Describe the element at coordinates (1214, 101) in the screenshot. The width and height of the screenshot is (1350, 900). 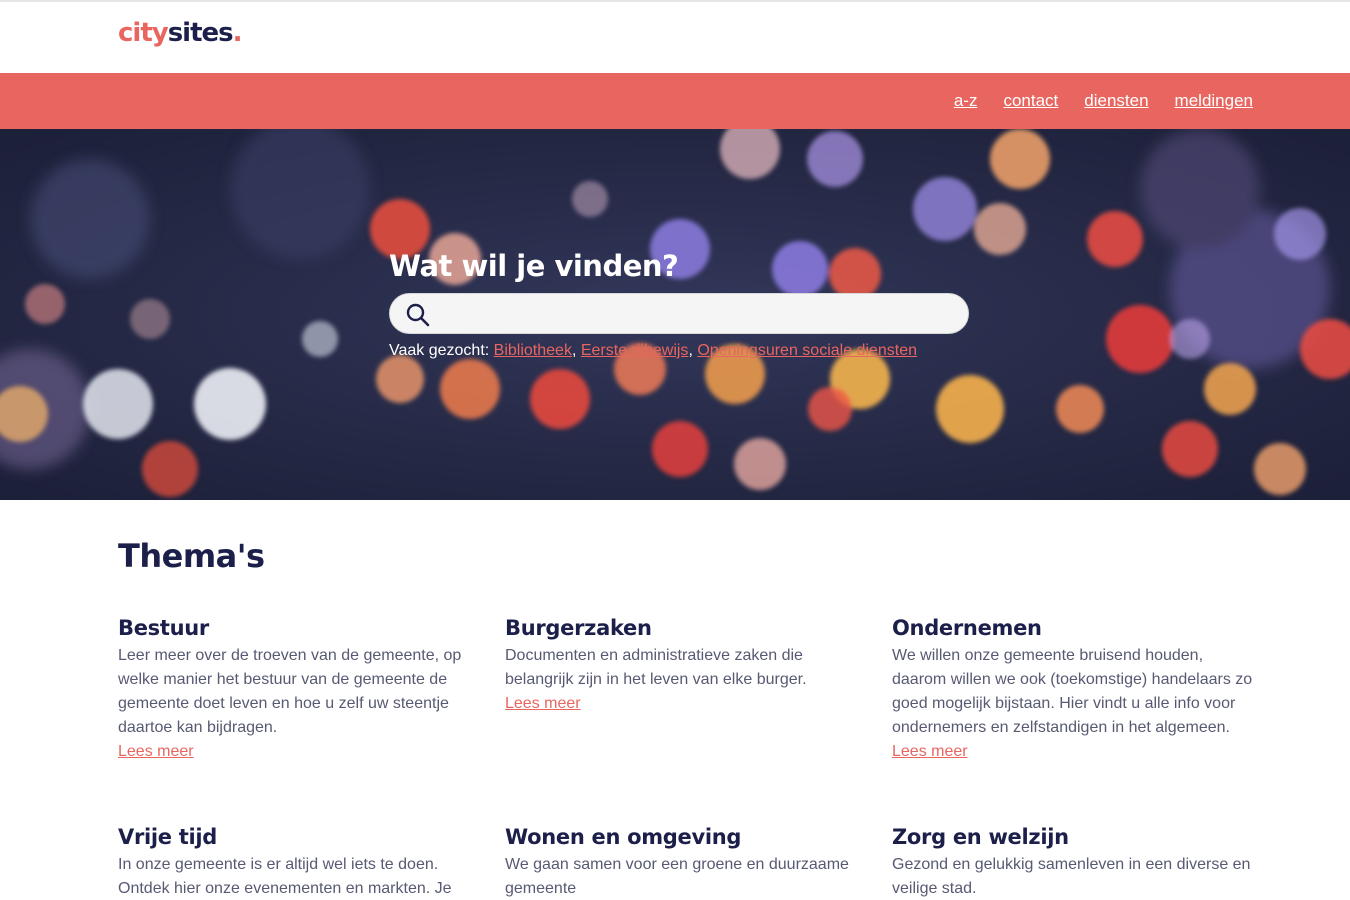
I see `nav-link-meldingen: meldingen` at that location.